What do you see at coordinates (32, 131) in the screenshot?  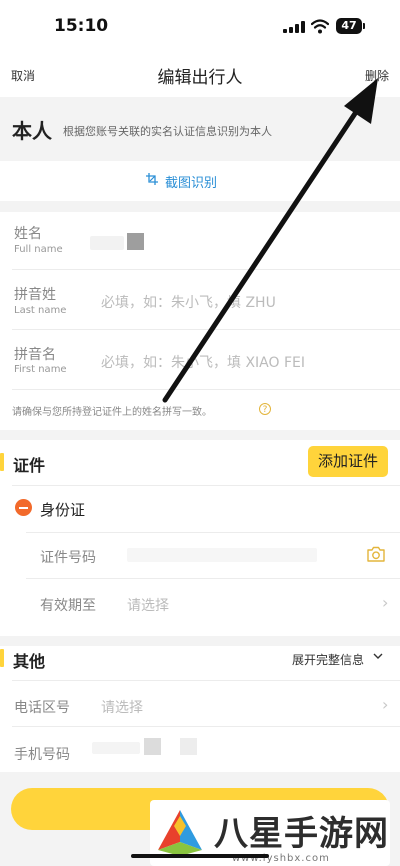 I see `self-label: 本人` at bounding box center [32, 131].